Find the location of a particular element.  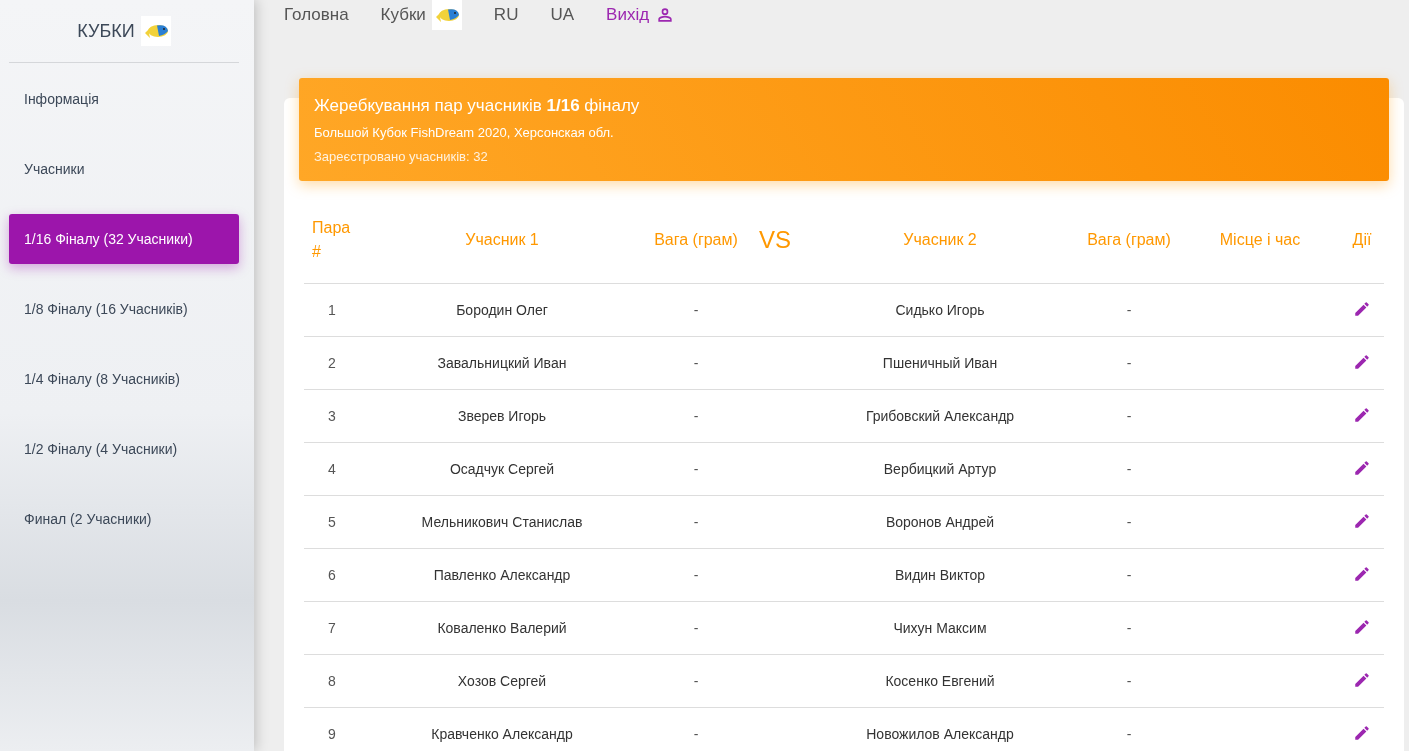

table-cell: Хозов Сергей is located at coordinates (502, 681).